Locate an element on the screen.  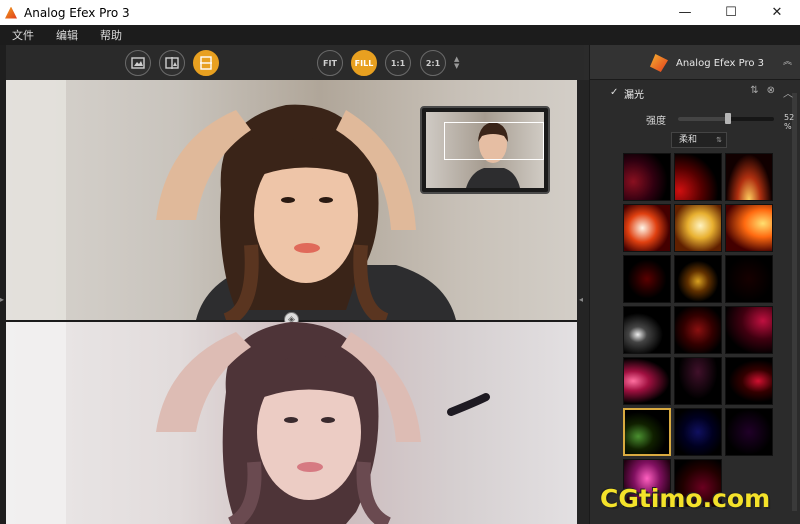
side-by-side-view-icon is located at coordinates (206, 63).